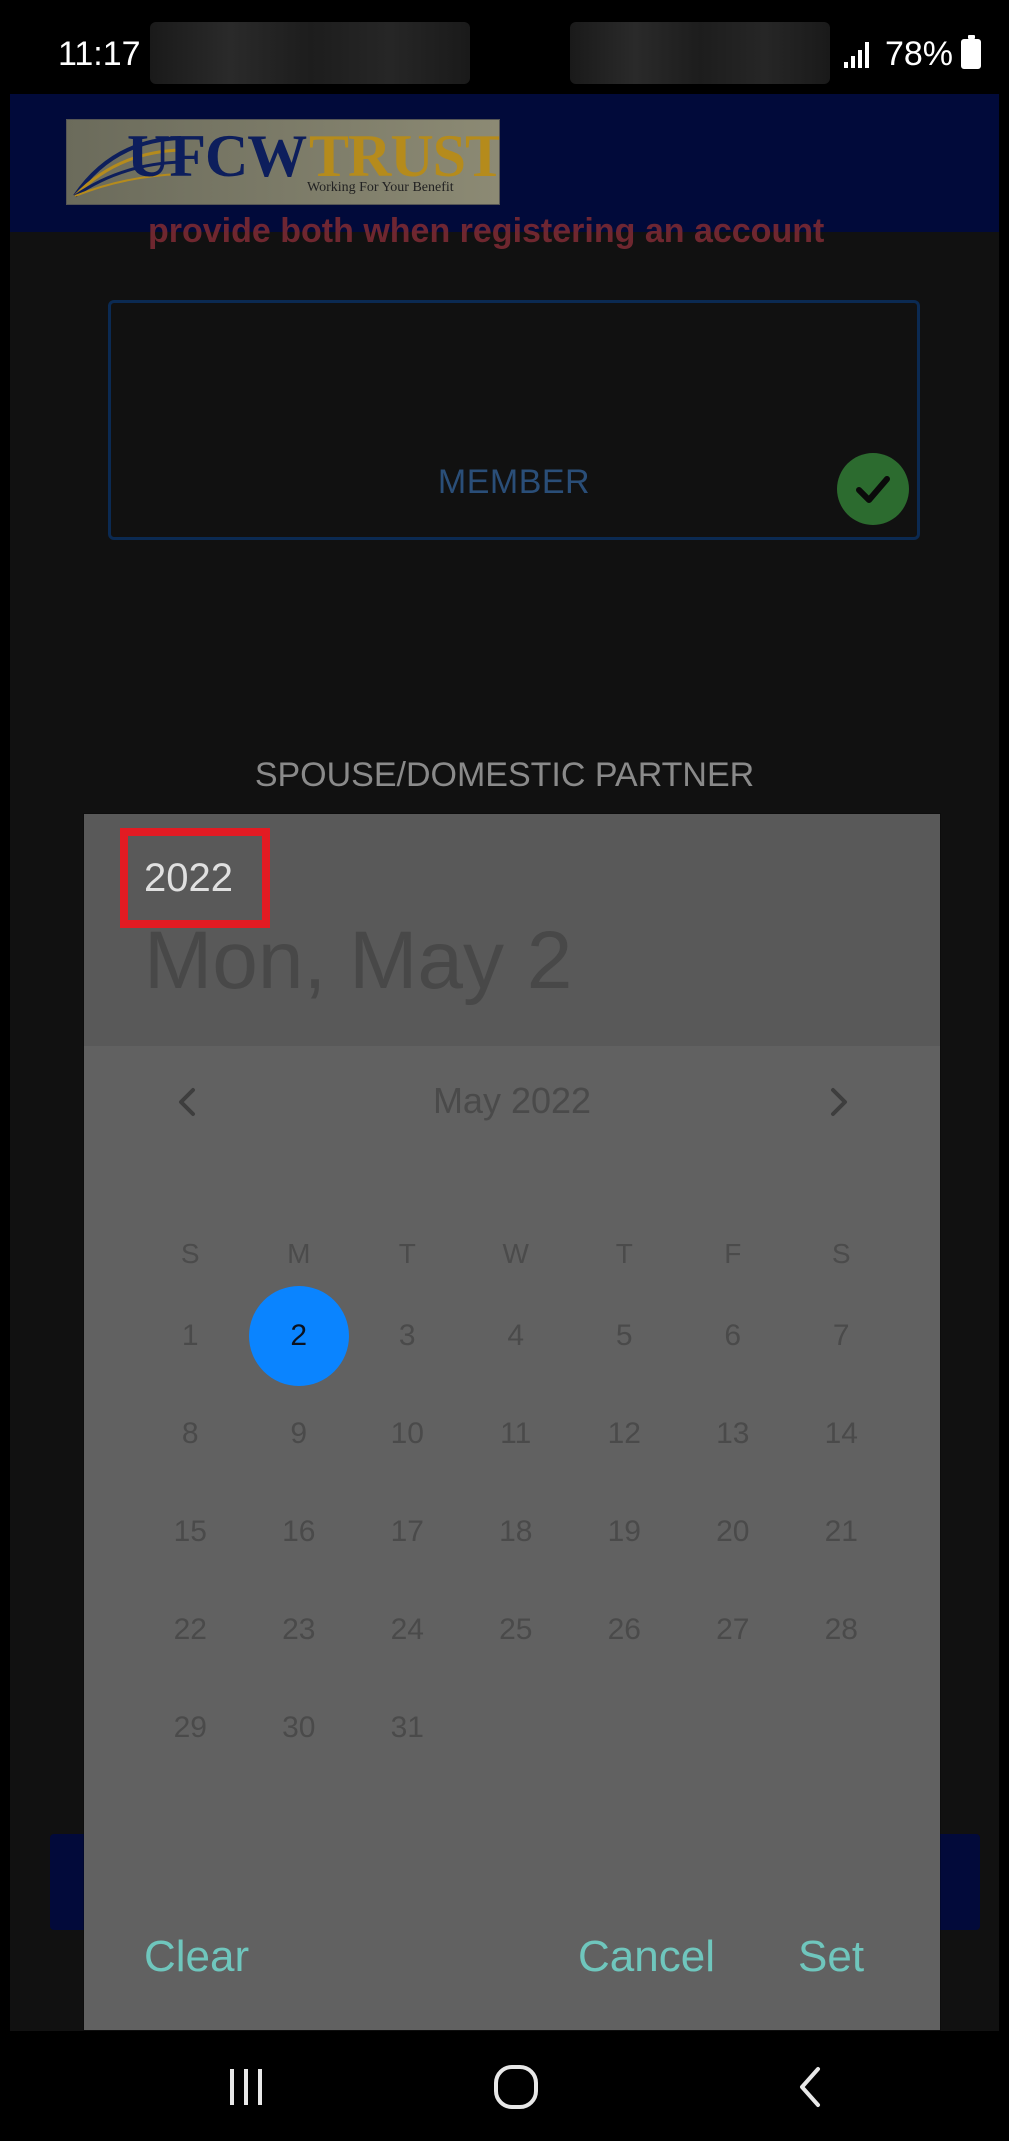  What do you see at coordinates (624, 1532) in the screenshot?
I see `calendar-day: 19` at bounding box center [624, 1532].